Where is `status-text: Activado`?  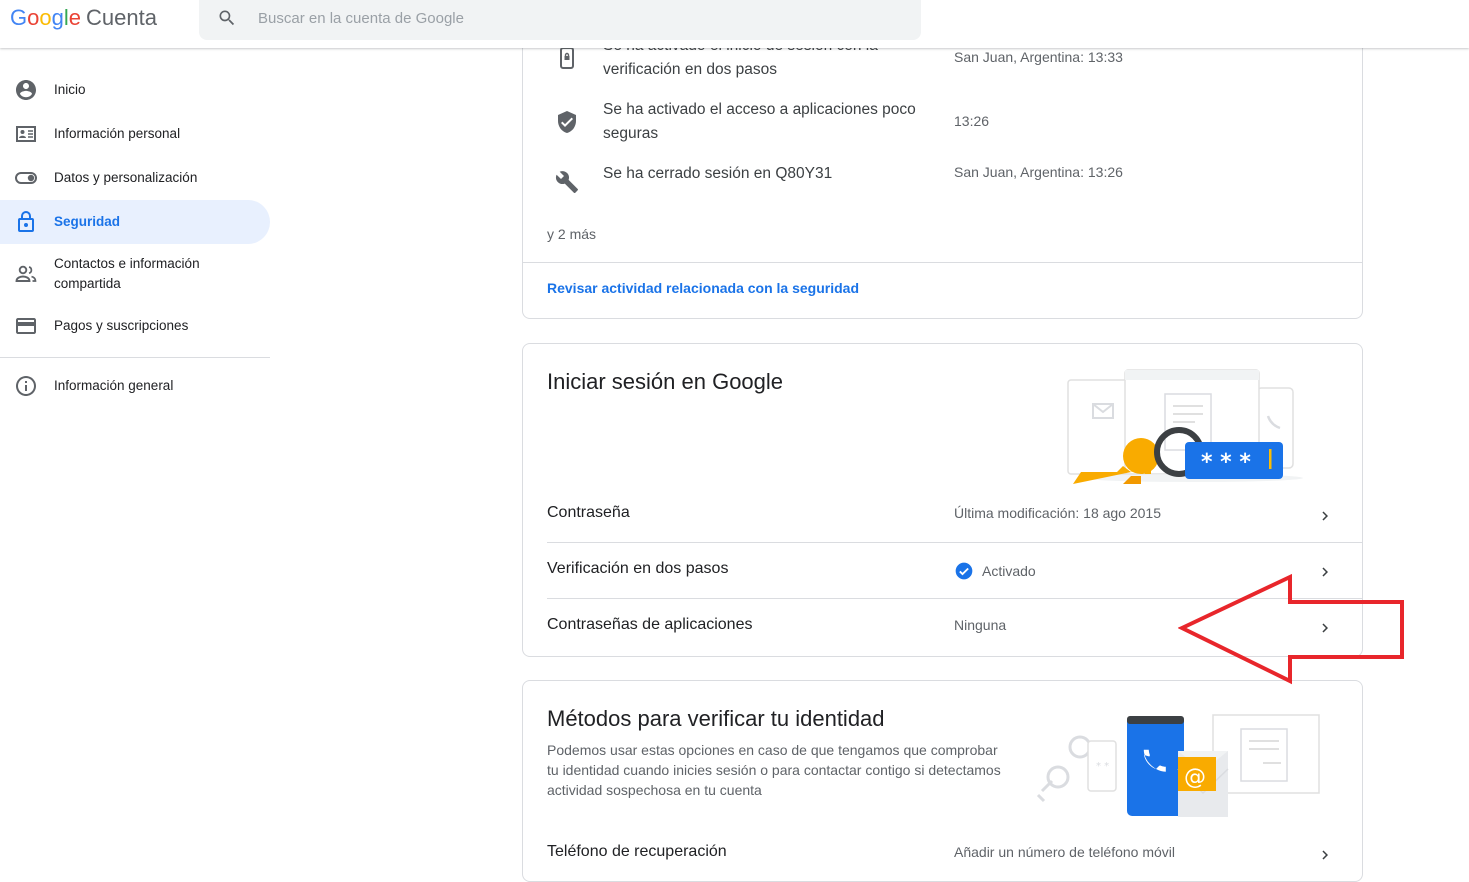
status-text: Activado is located at coordinates (1009, 571).